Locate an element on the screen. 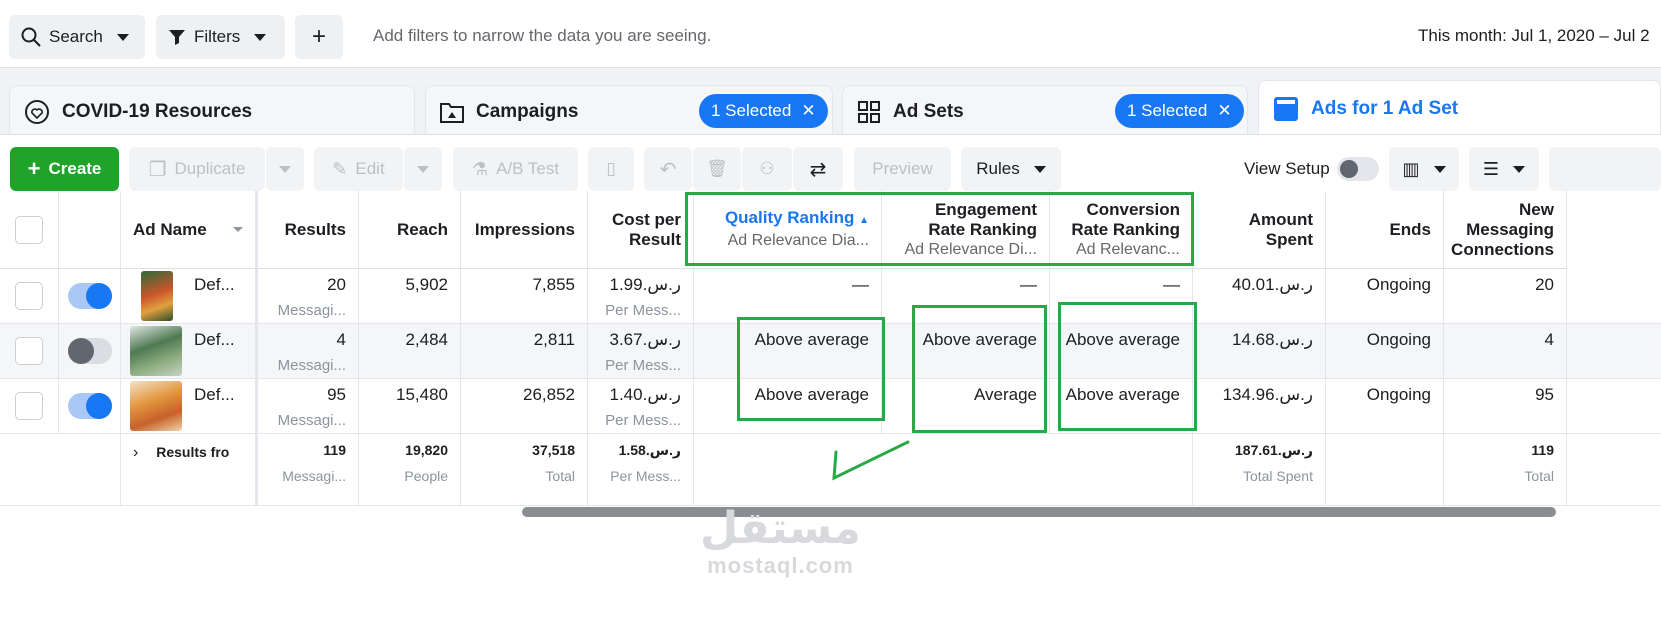 The height and width of the screenshot is (629, 1661). horizontal-scrollbar is located at coordinates (1039, 512).